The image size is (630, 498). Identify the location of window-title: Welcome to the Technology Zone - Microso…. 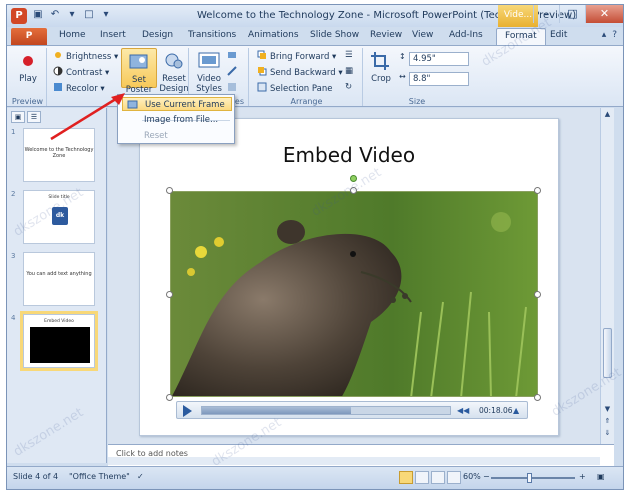
(387, 15).